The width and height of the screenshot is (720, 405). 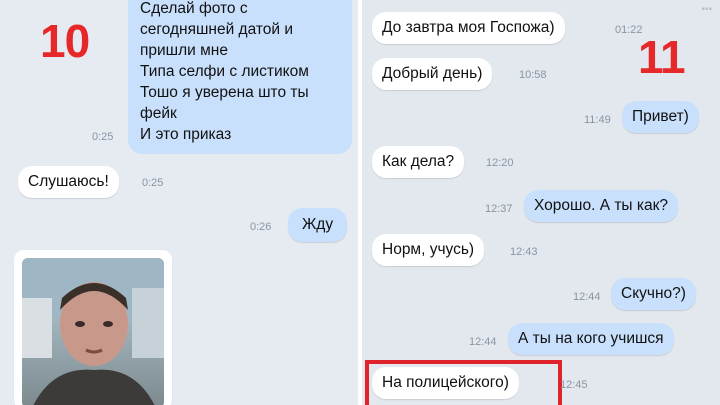 I want to click on message-time: 12:20, so click(x=500, y=163).